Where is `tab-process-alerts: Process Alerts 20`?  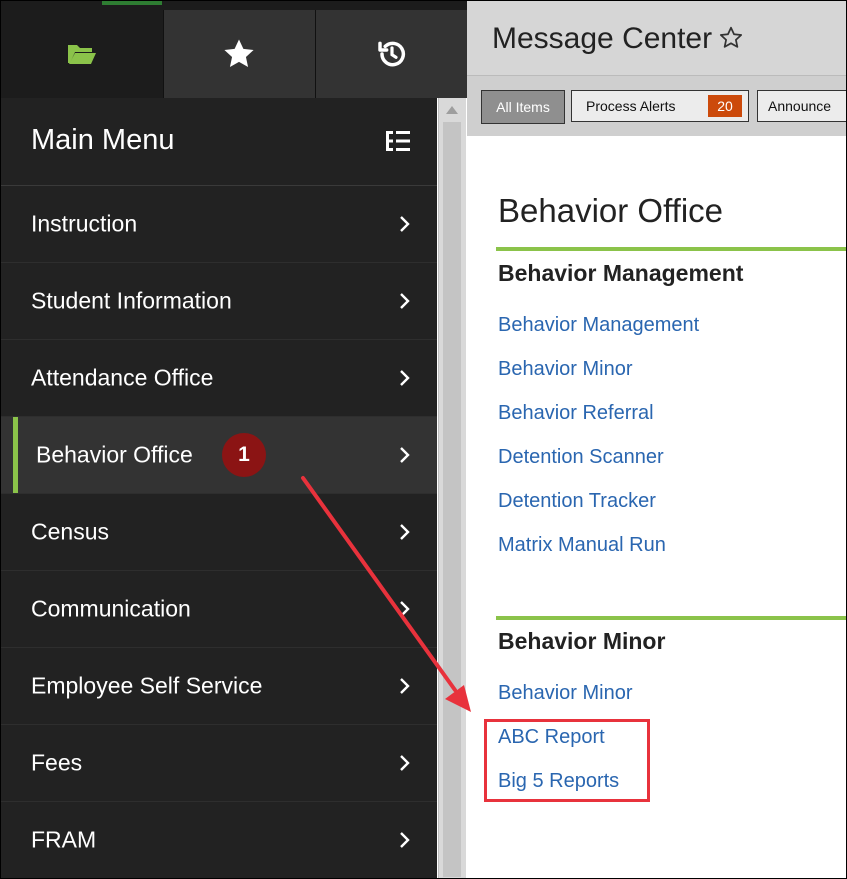 tab-process-alerts: Process Alerts 20 is located at coordinates (660, 106).